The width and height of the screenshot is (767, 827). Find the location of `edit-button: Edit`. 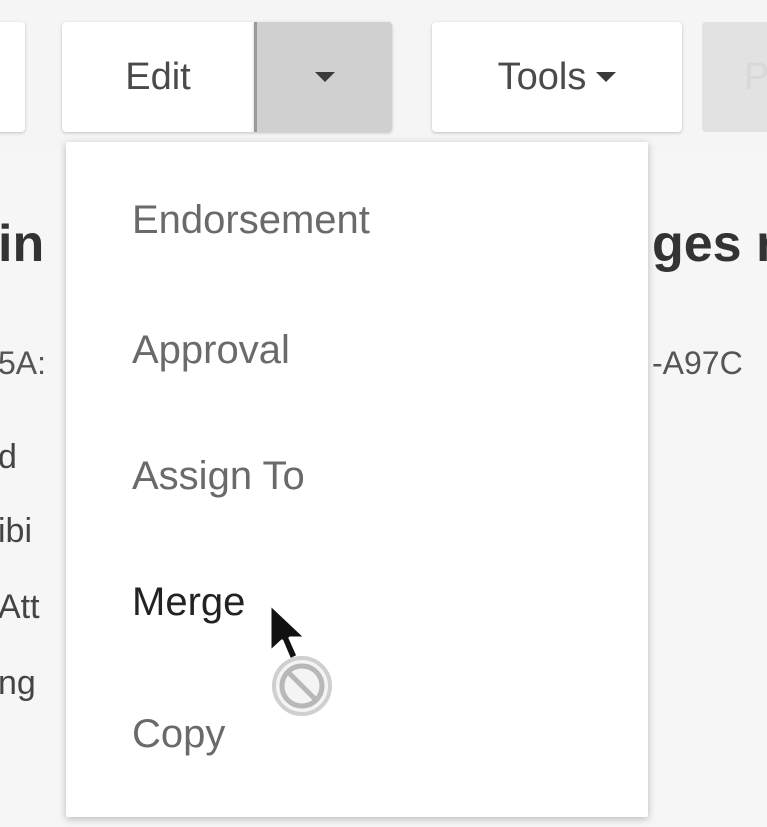

edit-button: Edit is located at coordinates (158, 77).